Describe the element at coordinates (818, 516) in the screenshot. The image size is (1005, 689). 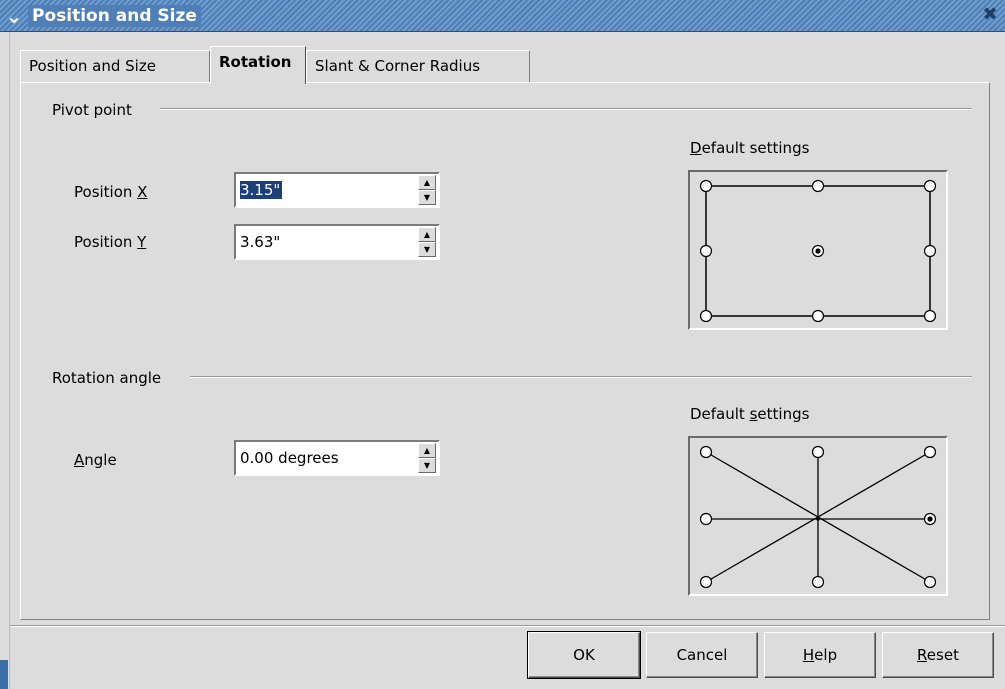
I see `rotation-angle-selector` at that location.